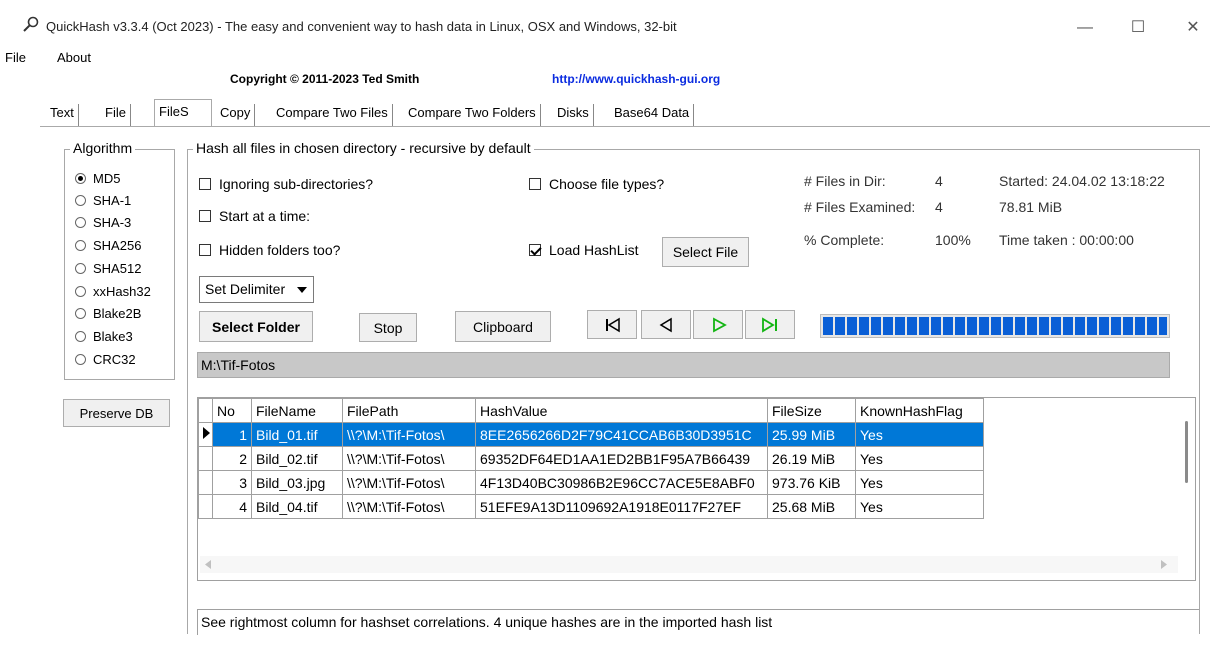  What do you see at coordinates (297, 410) in the screenshot?
I see `column-header: FileName` at bounding box center [297, 410].